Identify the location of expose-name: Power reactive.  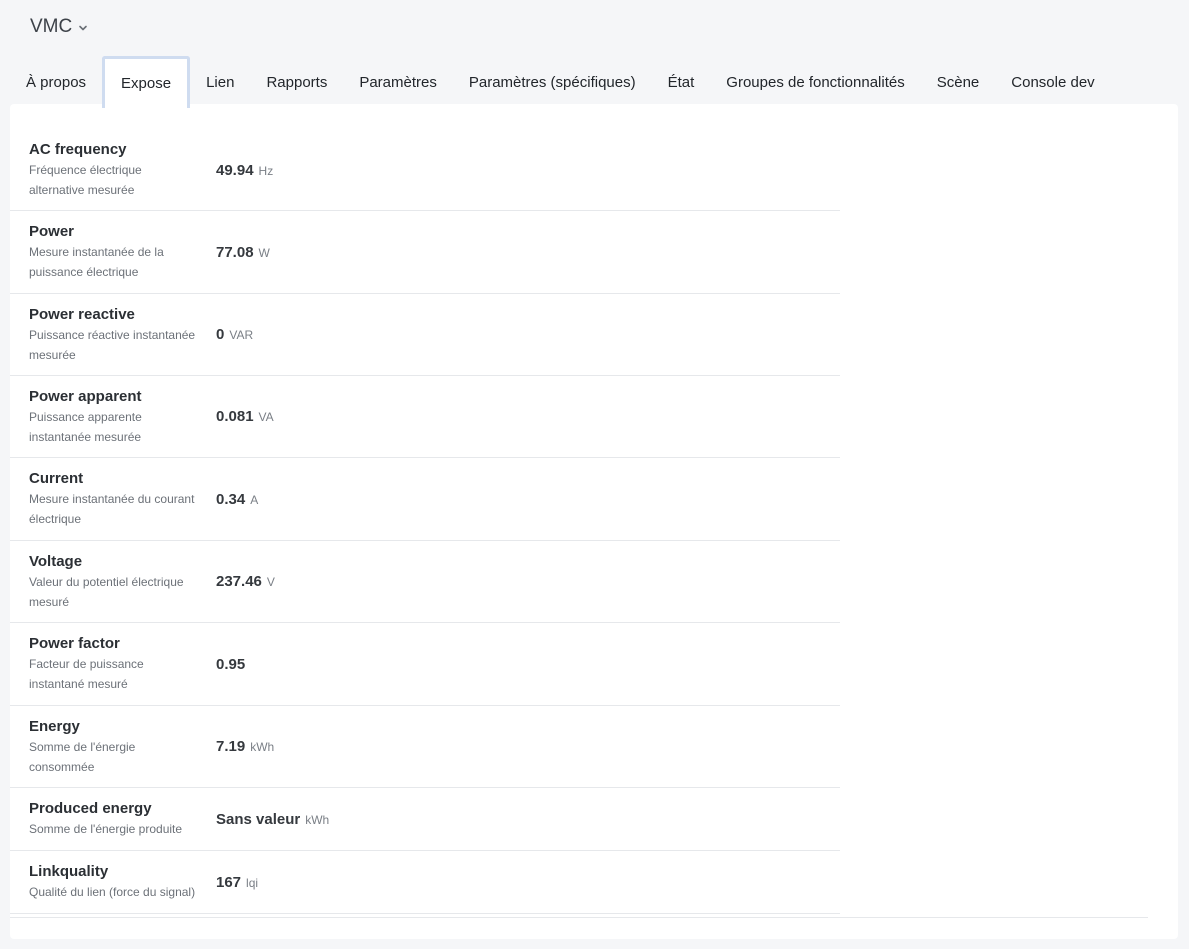
(82, 314).